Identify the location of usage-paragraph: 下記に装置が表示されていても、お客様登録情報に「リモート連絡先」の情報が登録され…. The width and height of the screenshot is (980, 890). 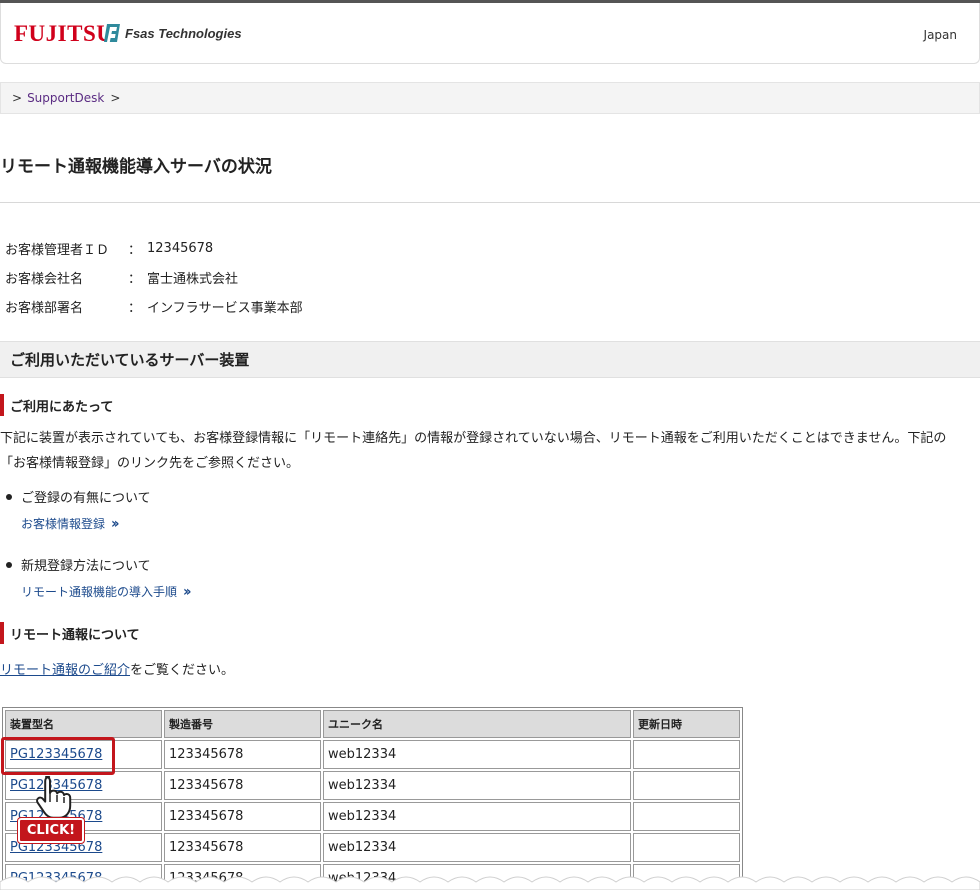
(473, 451).